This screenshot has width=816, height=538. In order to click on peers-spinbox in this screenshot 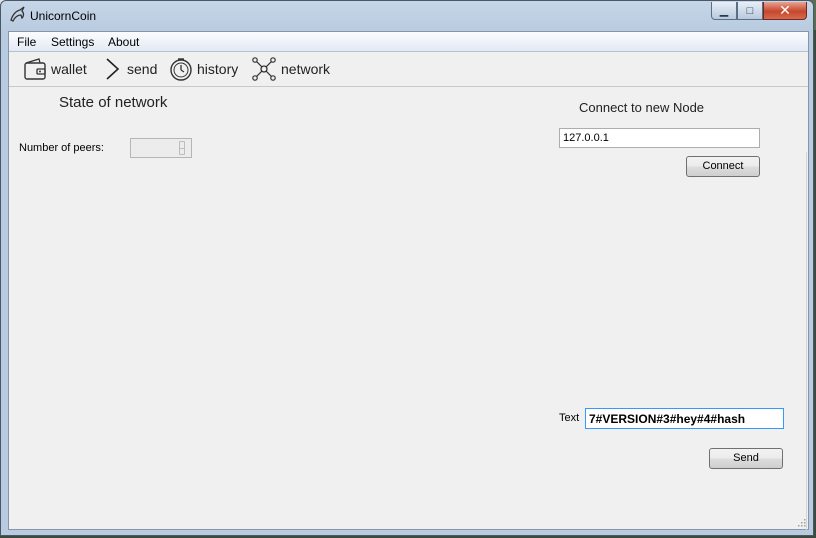, I will do `click(161, 148)`.